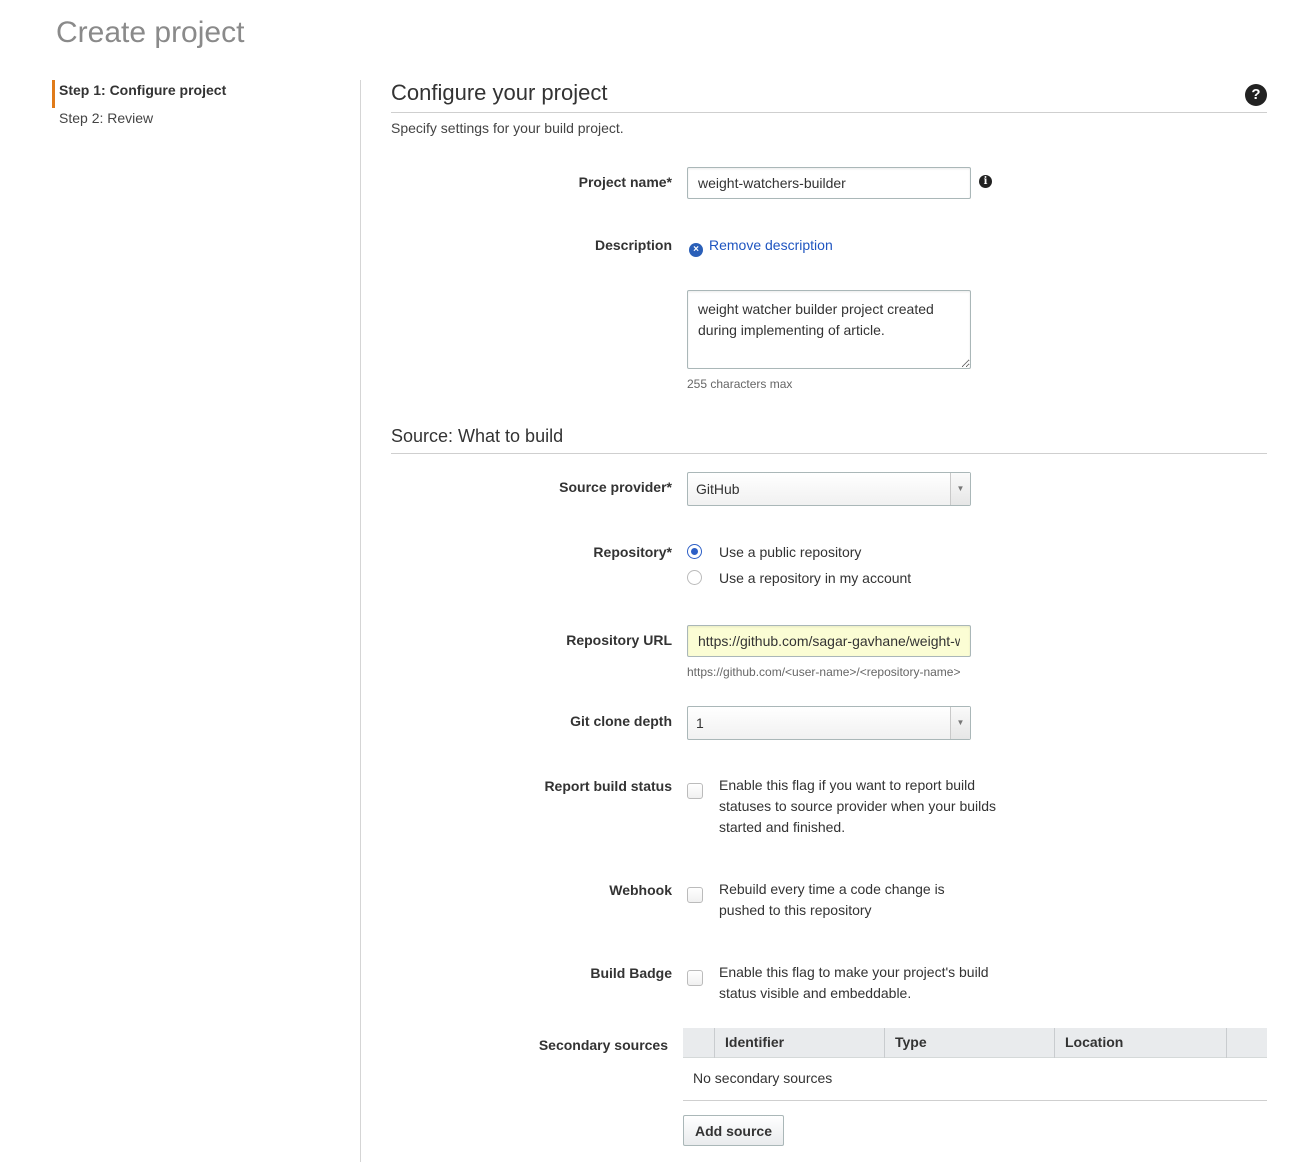 Image resolution: width=1298 pixels, height=1162 pixels. I want to click on column-header-location: Location, so click(1140, 1043).